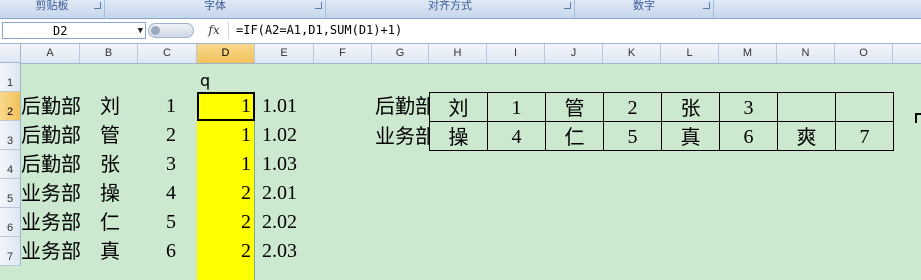  I want to click on column-header-h: H, so click(458, 53).